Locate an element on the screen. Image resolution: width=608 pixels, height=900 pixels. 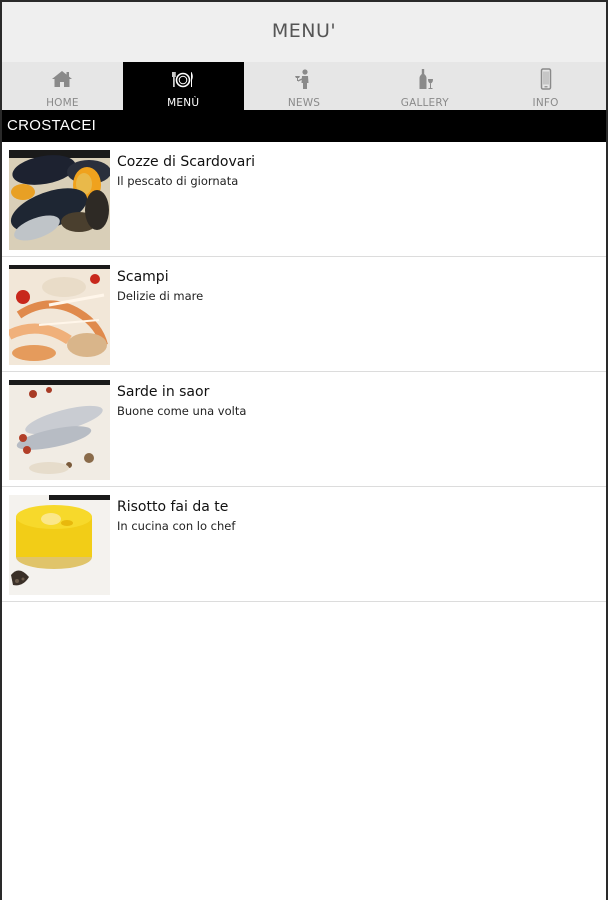
item-subtitle: Il pescato di giornata is located at coordinates (178, 181).